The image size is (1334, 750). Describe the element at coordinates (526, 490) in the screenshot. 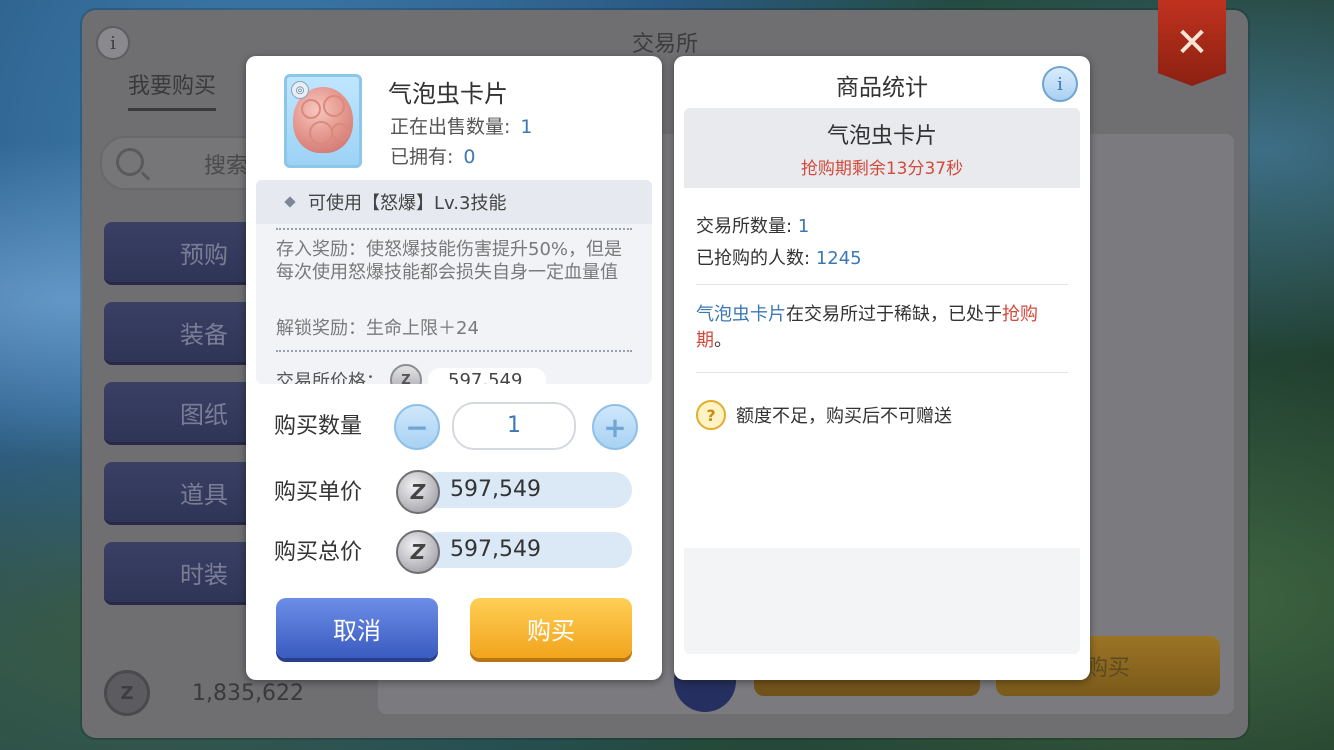

I see `unit-price-value: 597,549` at that location.